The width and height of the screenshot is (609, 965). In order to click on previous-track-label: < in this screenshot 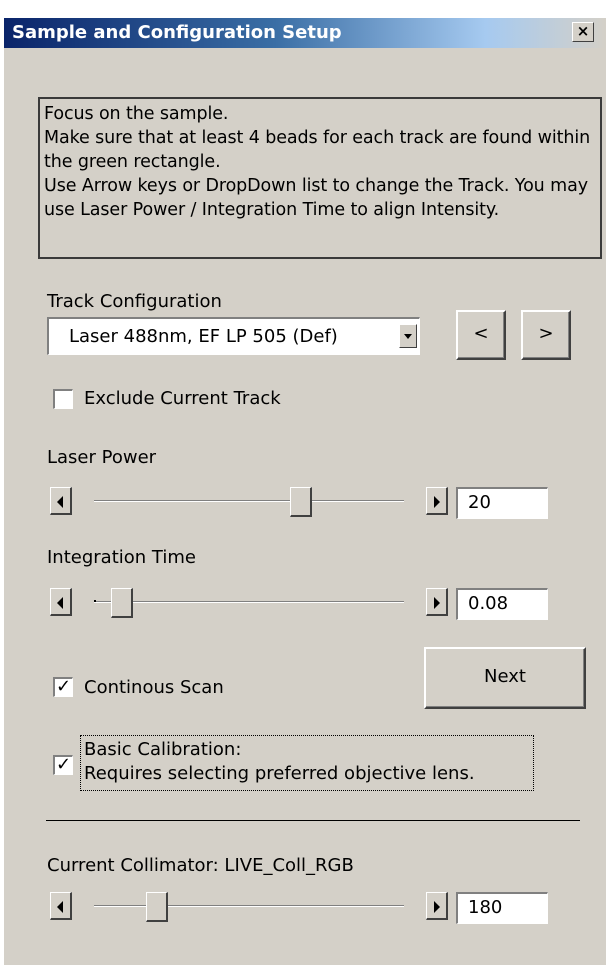, I will do `click(481, 333)`.